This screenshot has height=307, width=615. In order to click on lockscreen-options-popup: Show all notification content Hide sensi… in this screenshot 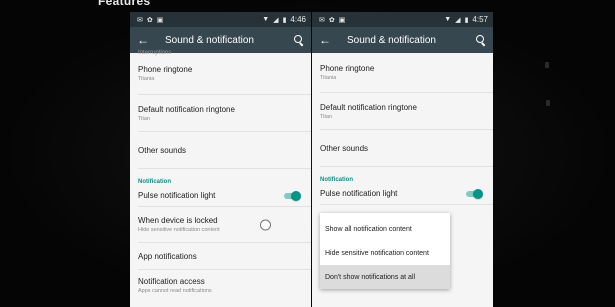, I will do `click(385, 251)`.